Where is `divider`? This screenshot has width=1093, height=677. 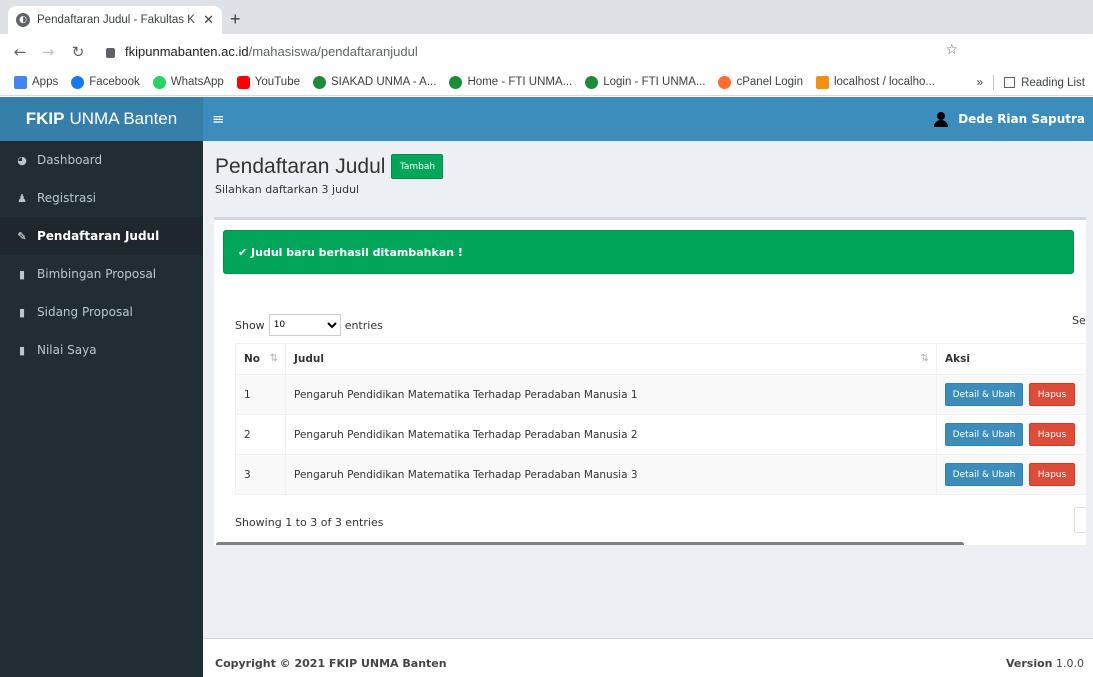
divider is located at coordinates (994, 82).